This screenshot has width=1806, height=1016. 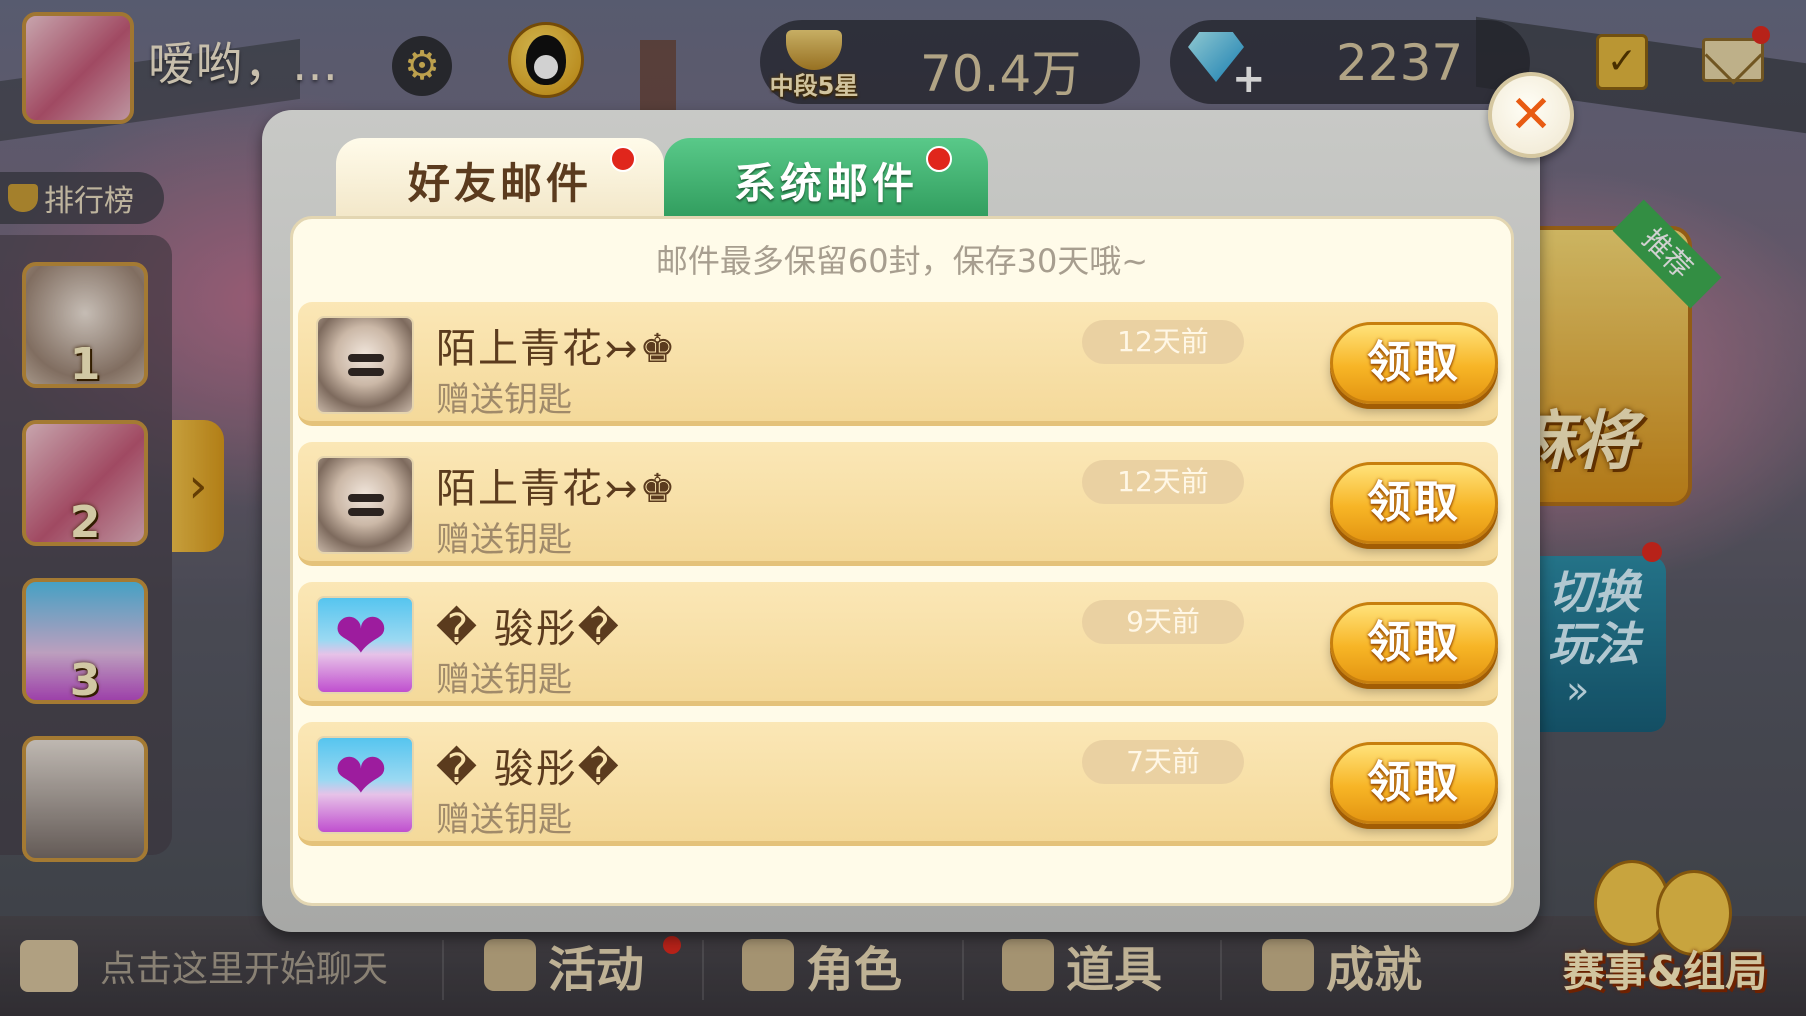 I want to click on mail-row: � 骏彤� 赠送钥匙 7天前 领取, so click(x=898, y=784).